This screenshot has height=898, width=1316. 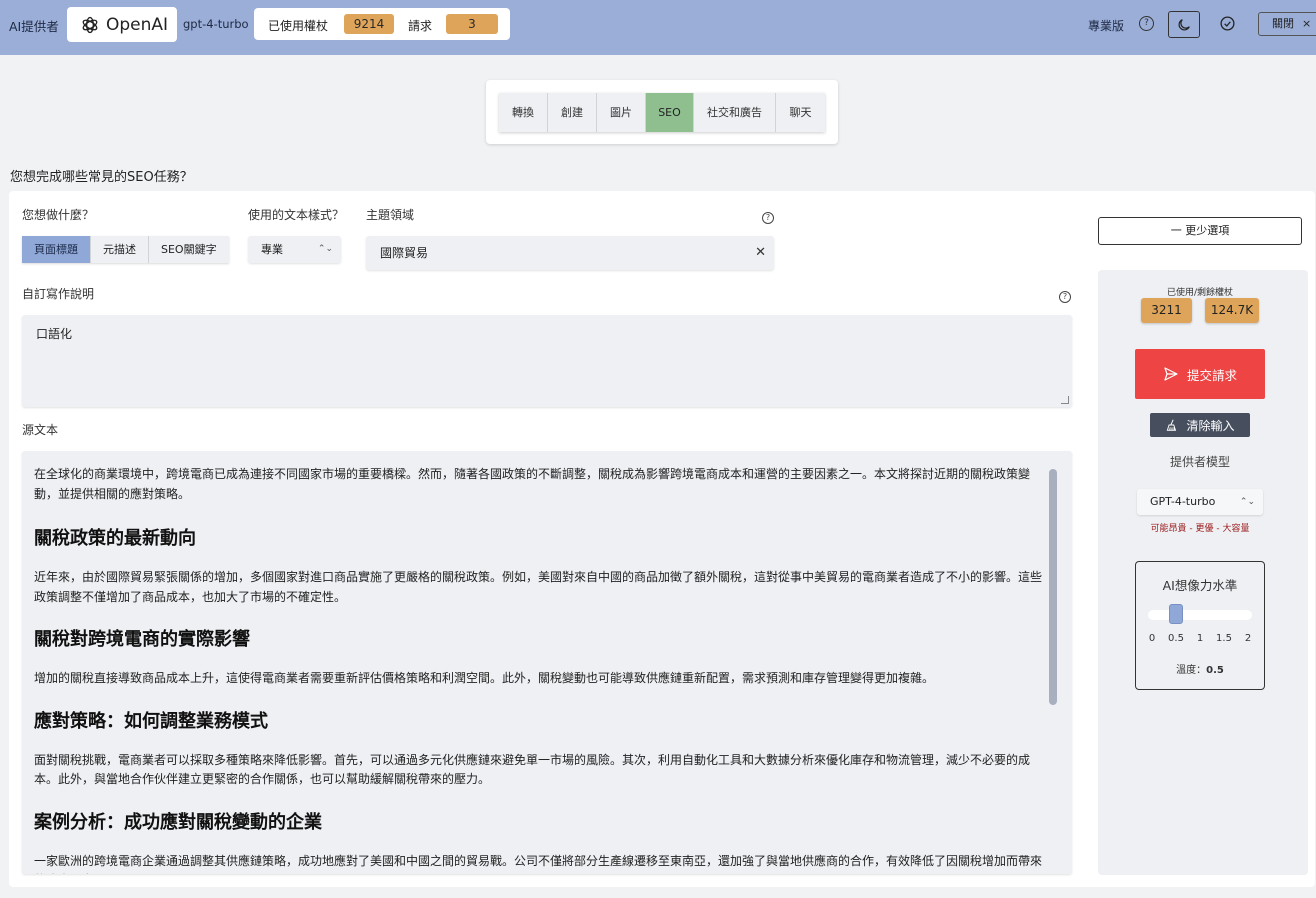 What do you see at coordinates (420, 26) in the screenshot?
I see `requests-label: 請求` at bounding box center [420, 26].